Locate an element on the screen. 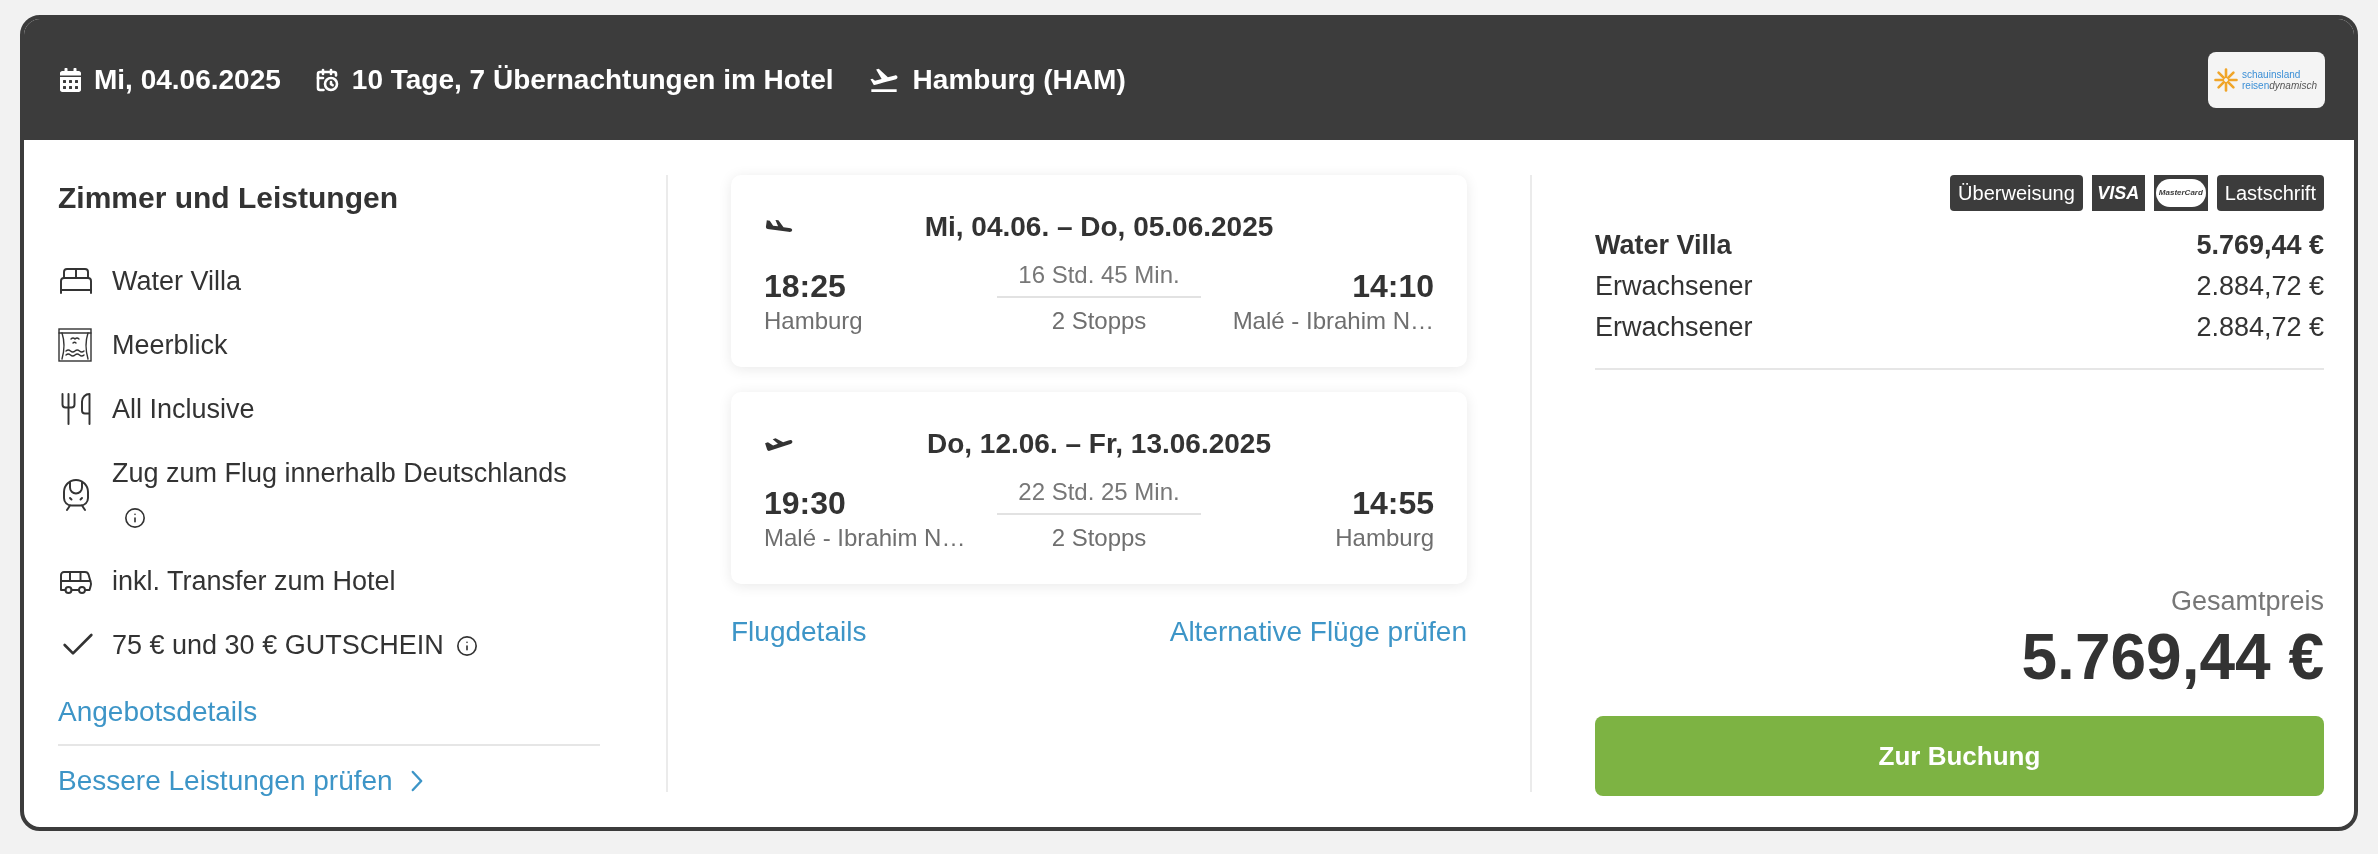  price-item-label: Water Villa is located at coordinates (1663, 245).